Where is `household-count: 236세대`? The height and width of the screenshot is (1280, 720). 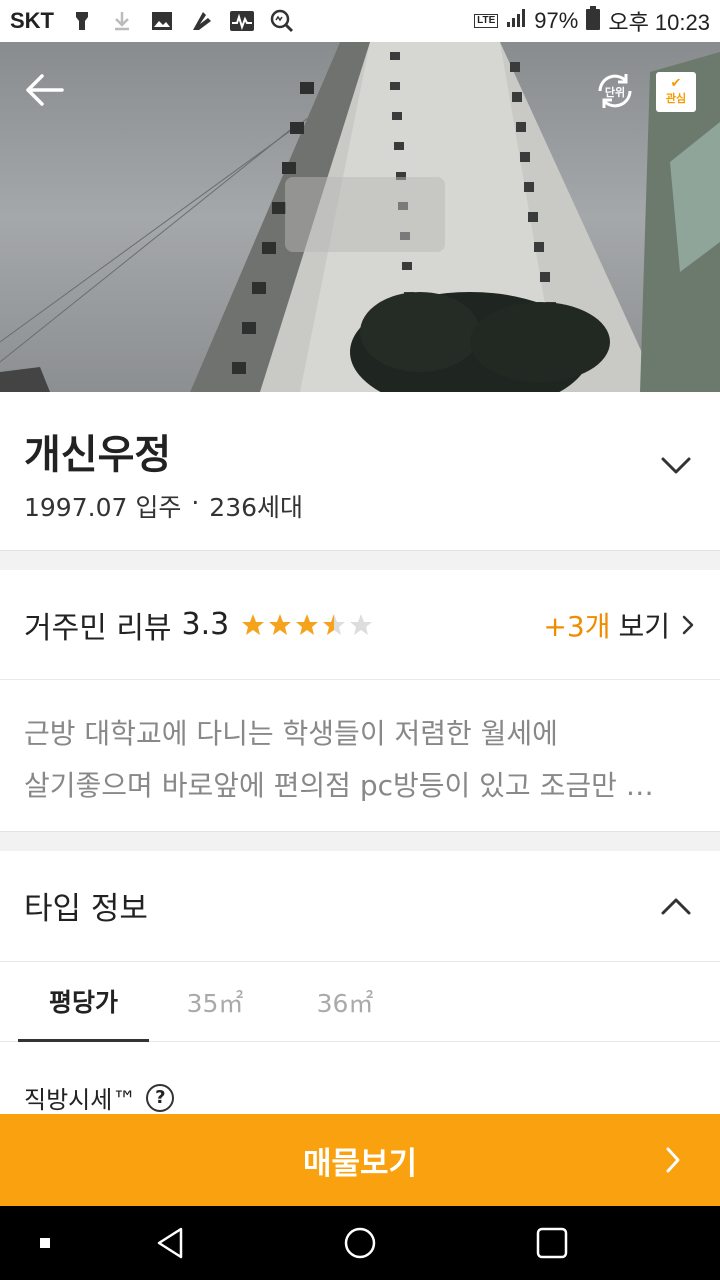
household-count: 236세대 is located at coordinates (256, 507).